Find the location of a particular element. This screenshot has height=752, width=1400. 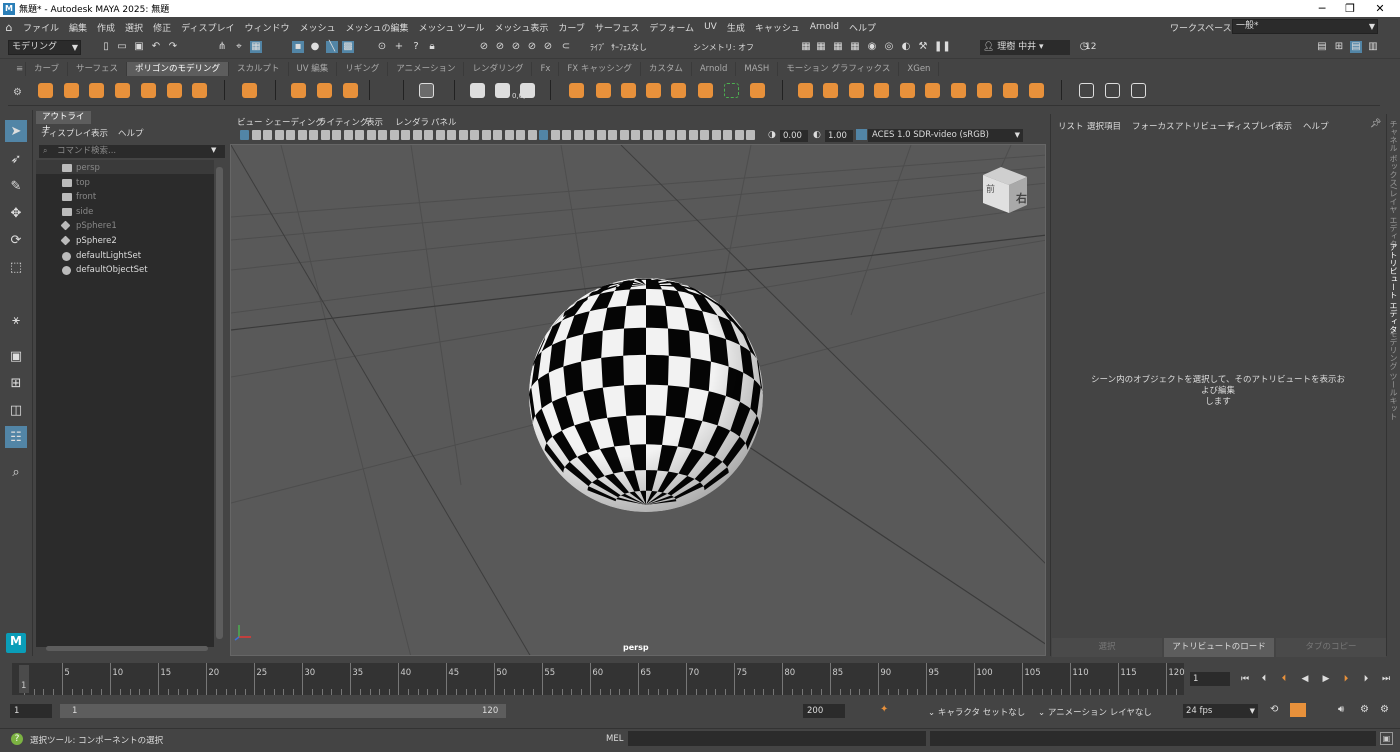

ae-menu-help: ヘルプ is located at coordinates (1316, 126).